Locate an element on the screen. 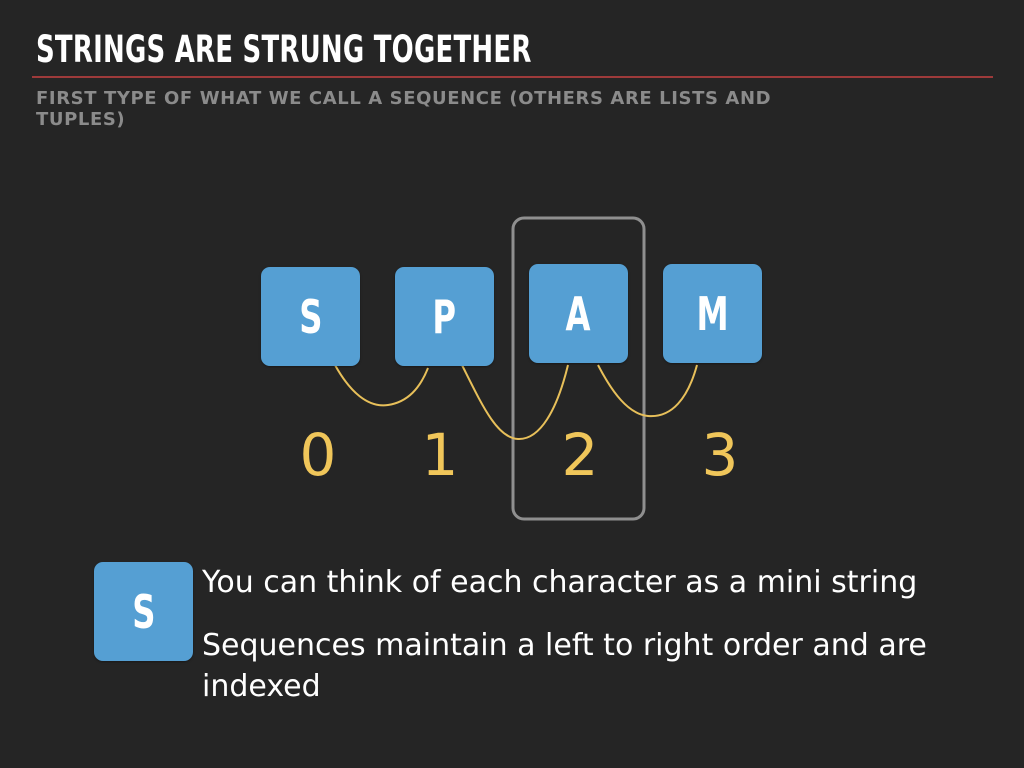 The width and height of the screenshot is (1024, 768). connector-a-m is located at coordinates (647, 391).